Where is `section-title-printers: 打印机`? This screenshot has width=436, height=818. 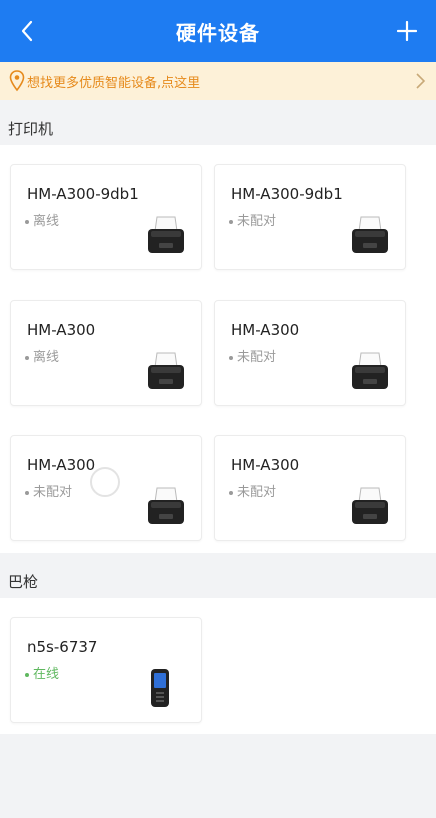 section-title-printers: 打印机 is located at coordinates (31, 129).